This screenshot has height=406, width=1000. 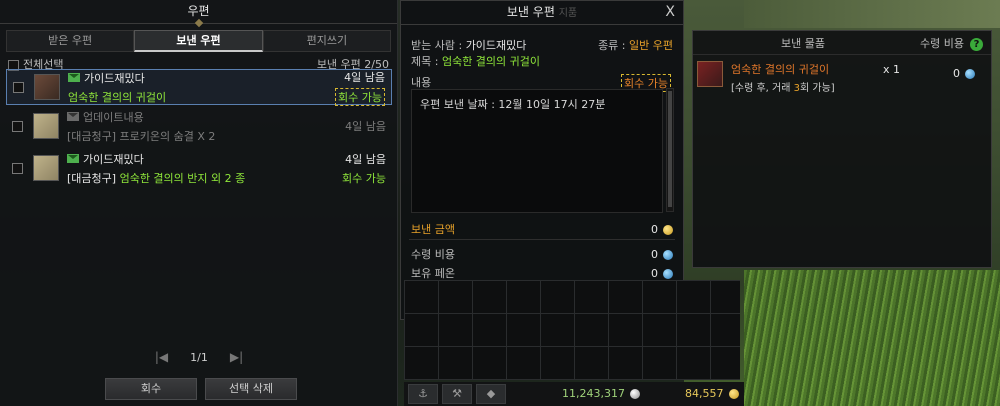 I want to click on sent-items-header: 보낸 물품 수령 비용?, so click(x=842, y=43).